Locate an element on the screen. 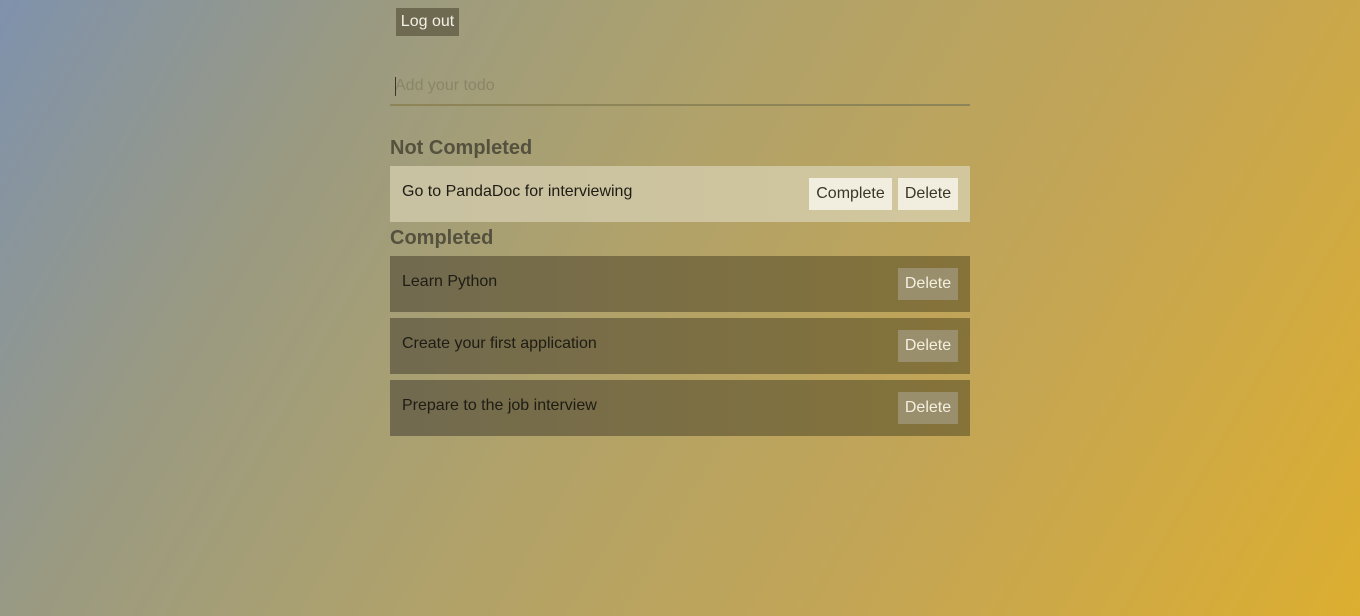 This screenshot has height=616, width=1360. complete-button: Complete is located at coordinates (850, 194).